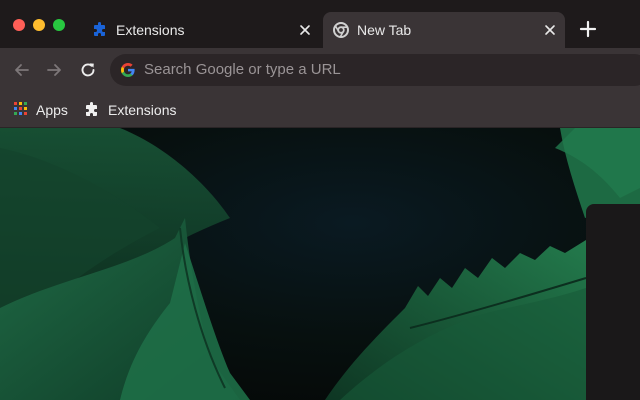 The width and height of the screenshot is (640, 400). I want to click on apps-grid-icon, so click(20, 108).